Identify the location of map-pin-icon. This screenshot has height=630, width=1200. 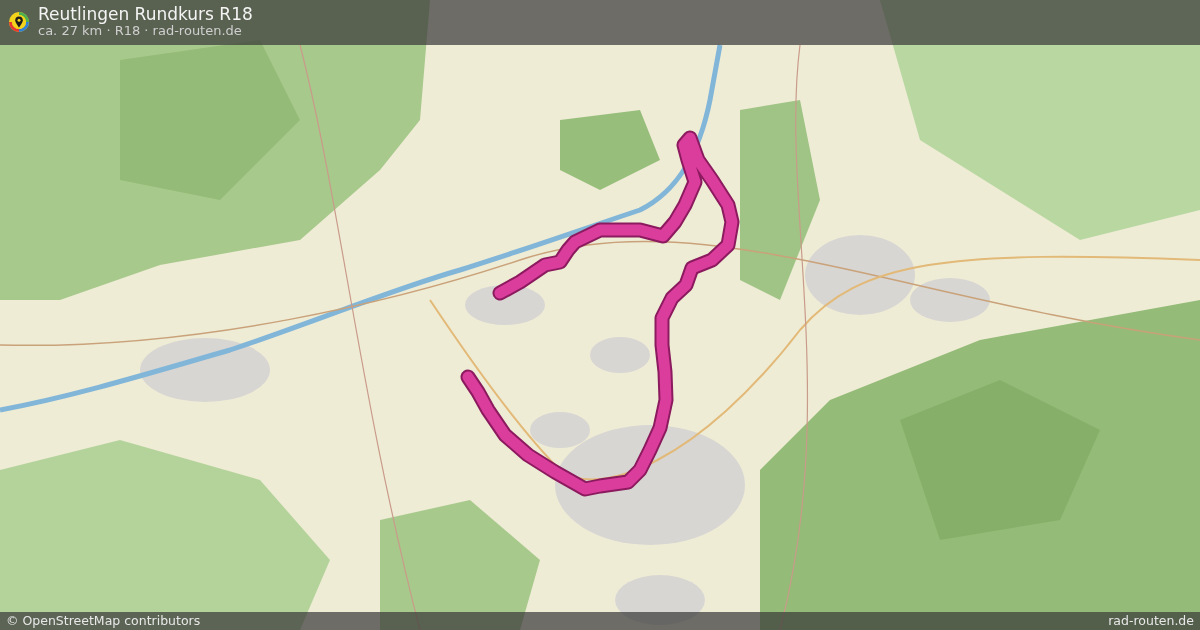
(19, 21).